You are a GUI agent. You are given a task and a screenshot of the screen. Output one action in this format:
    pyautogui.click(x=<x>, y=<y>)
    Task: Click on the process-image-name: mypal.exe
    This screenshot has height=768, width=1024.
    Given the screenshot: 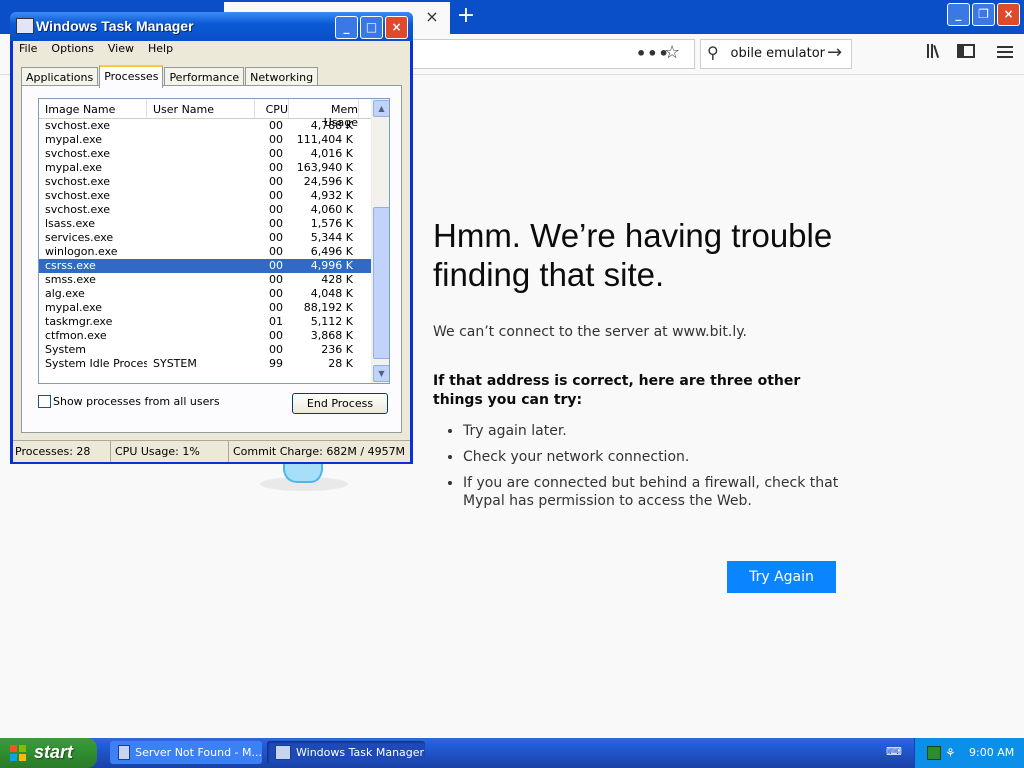 What is the action you would take?
    pyautogui.click(x=74, y=139)
    